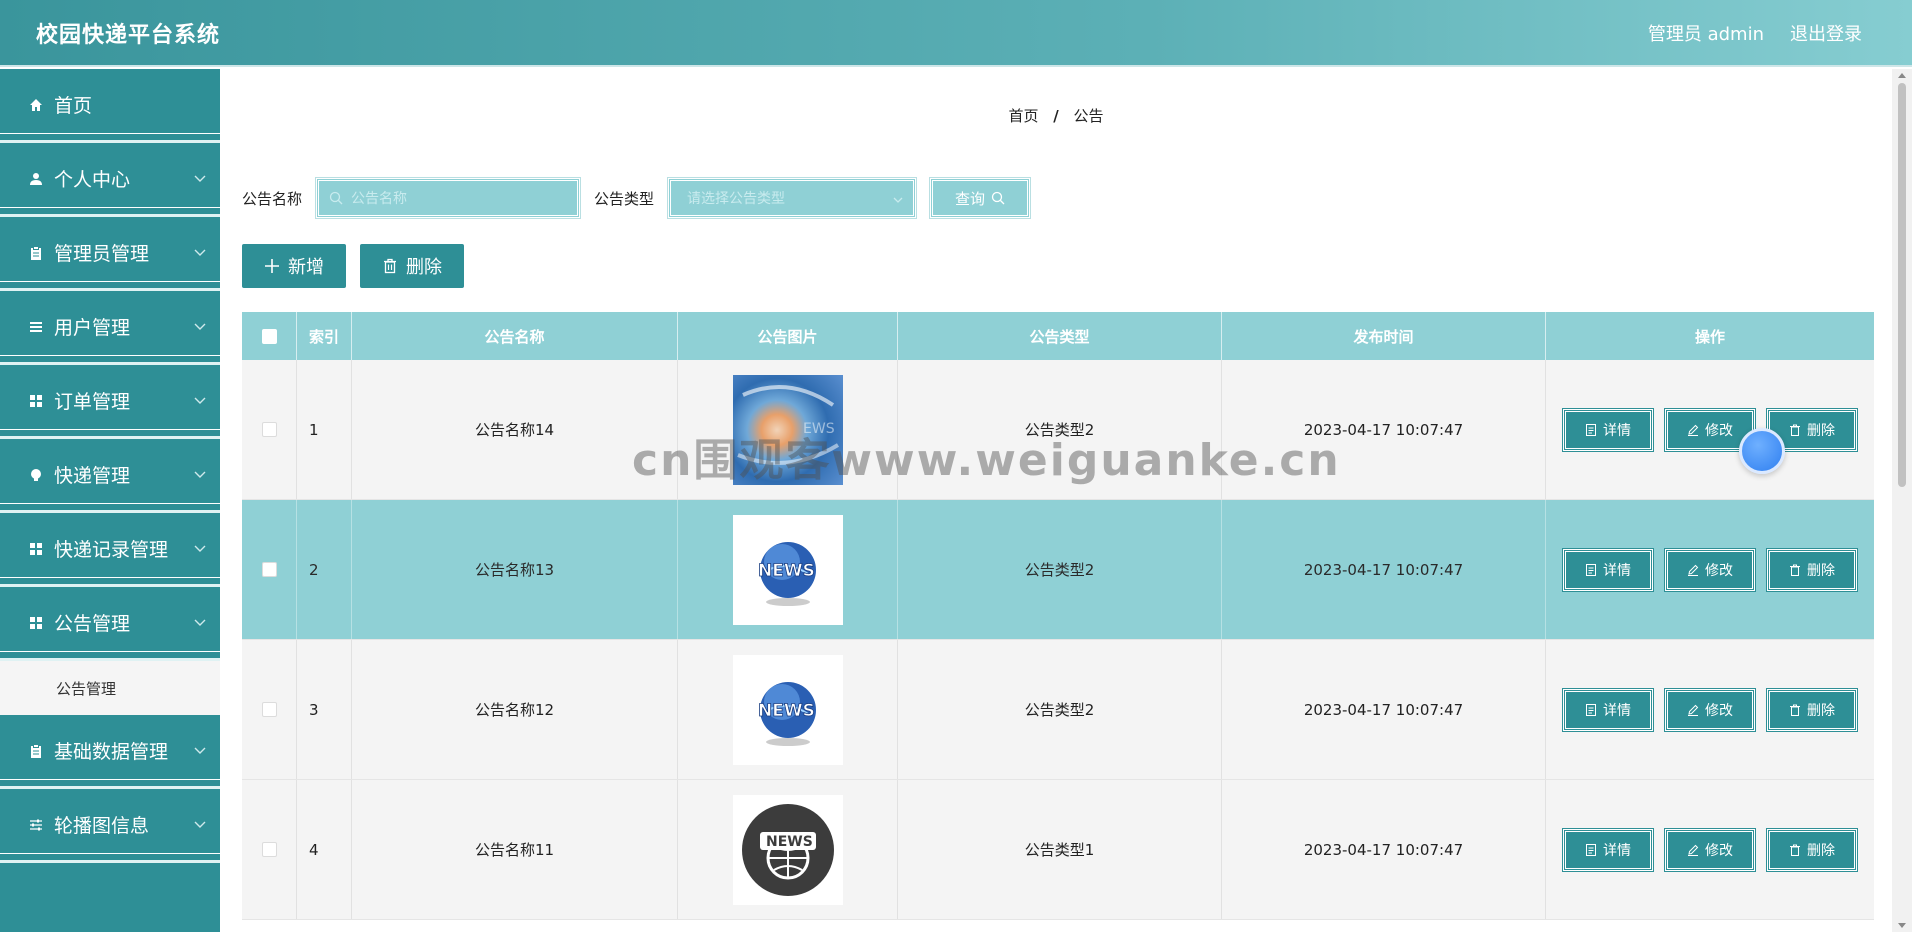 This screenshot has height=932, width=1912. I want to click on user-icon, so click(36, 179).